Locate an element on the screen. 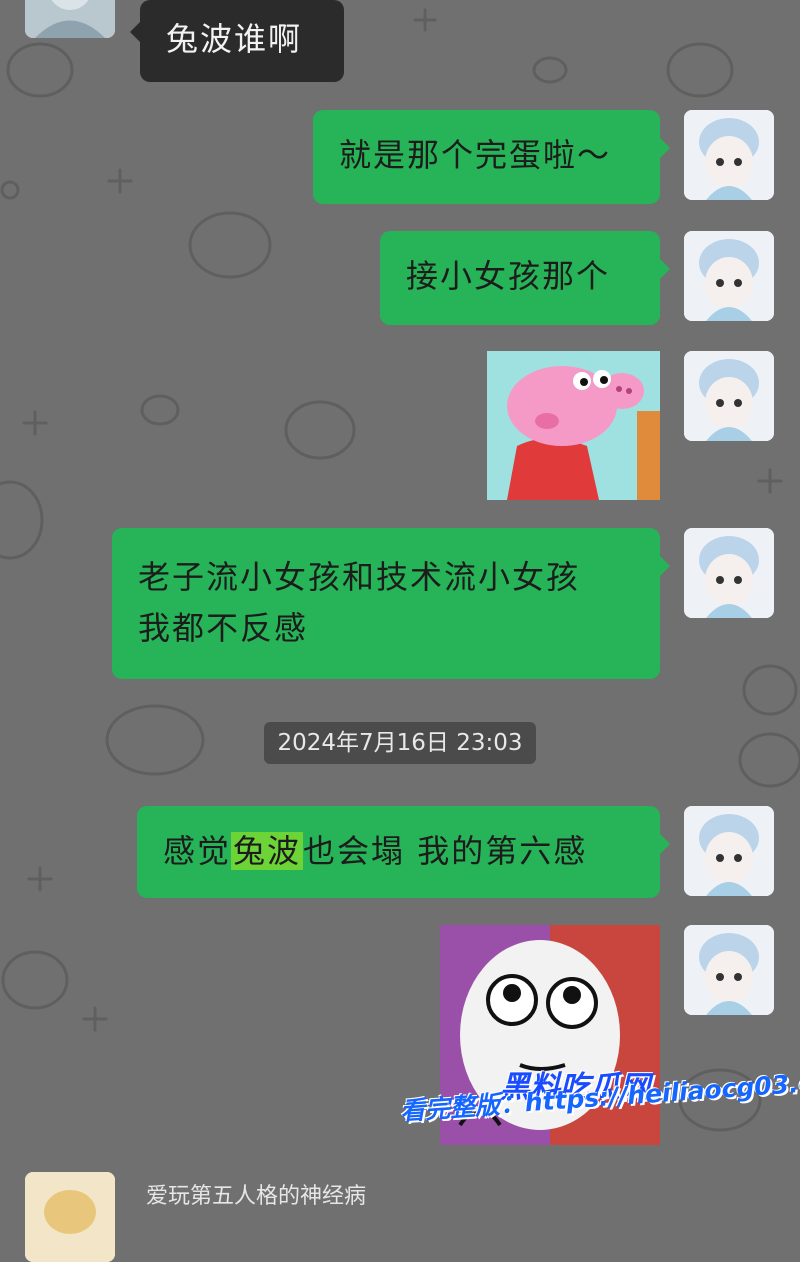  message-text: 就是那个完蛋啦～ is located at coordinates (475, 155).